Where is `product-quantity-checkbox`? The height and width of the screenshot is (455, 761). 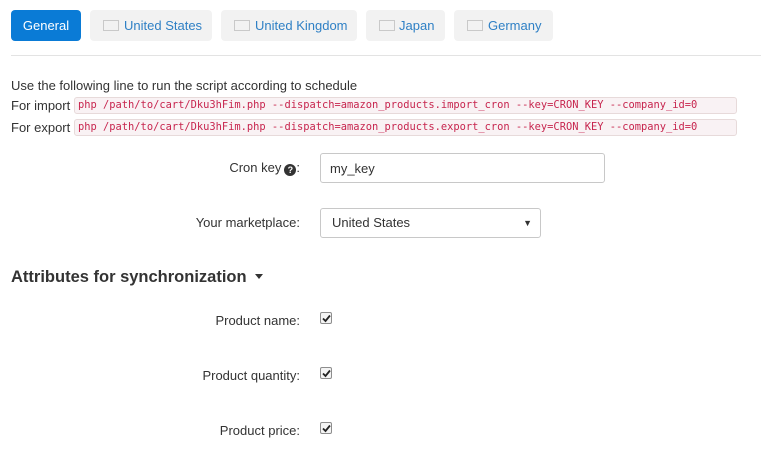 product-quantity-checkbox is located at coordinates (326, 373).